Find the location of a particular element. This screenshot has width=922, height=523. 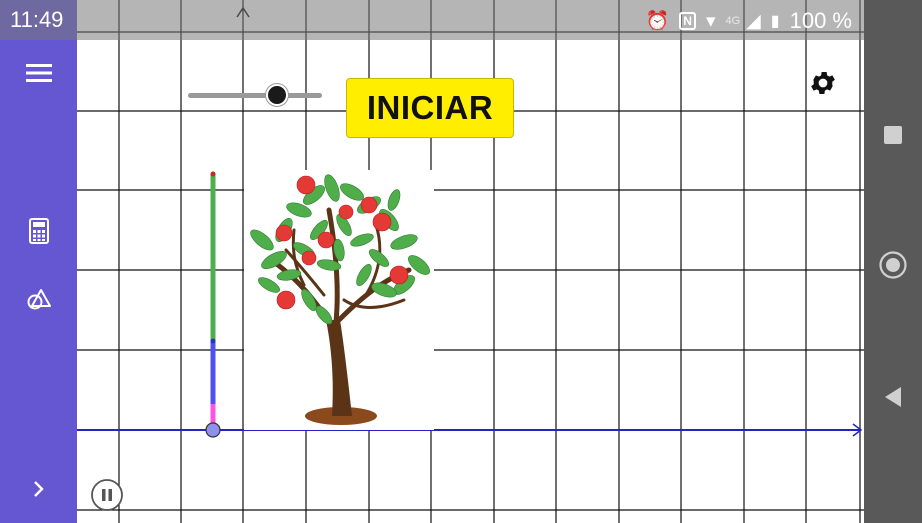

recents-icon is located at coordinates (893, 135).